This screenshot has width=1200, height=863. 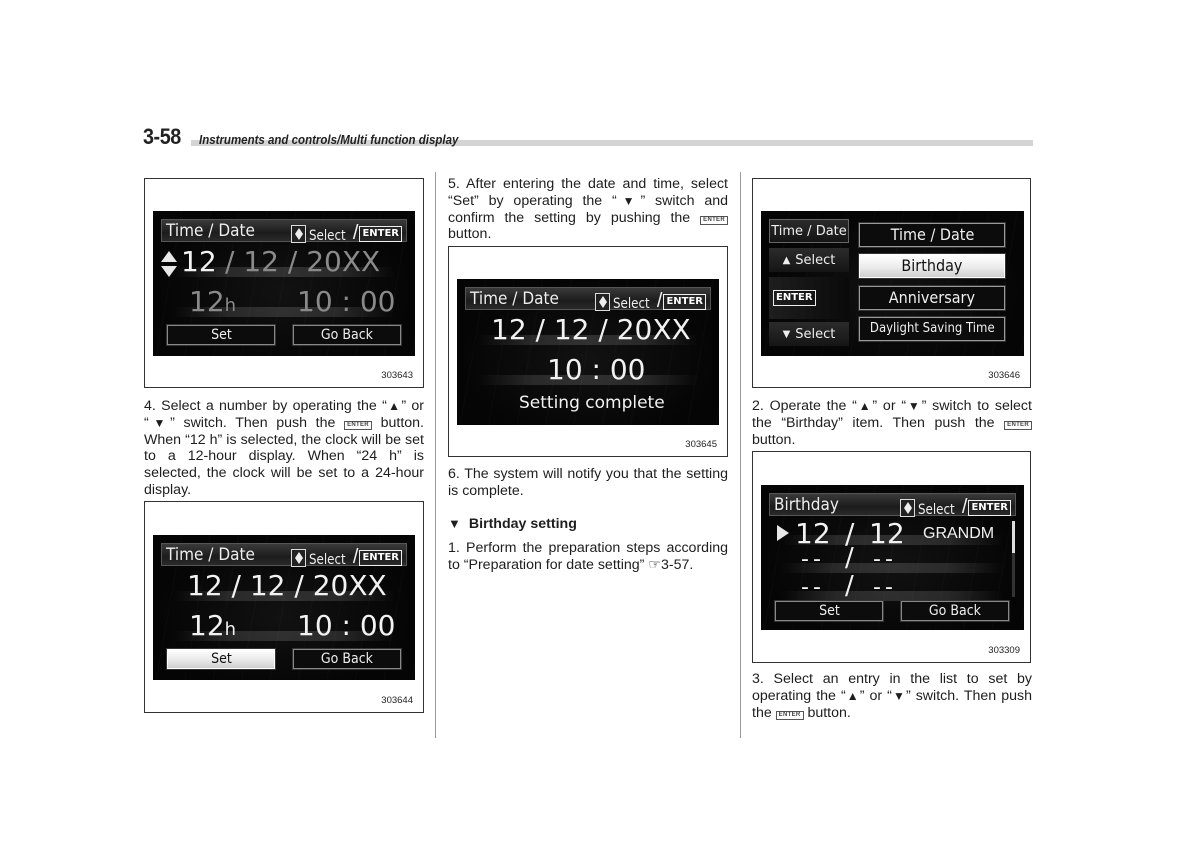 I want to click on side-title: Time / Date, so click(x=809, y=231).